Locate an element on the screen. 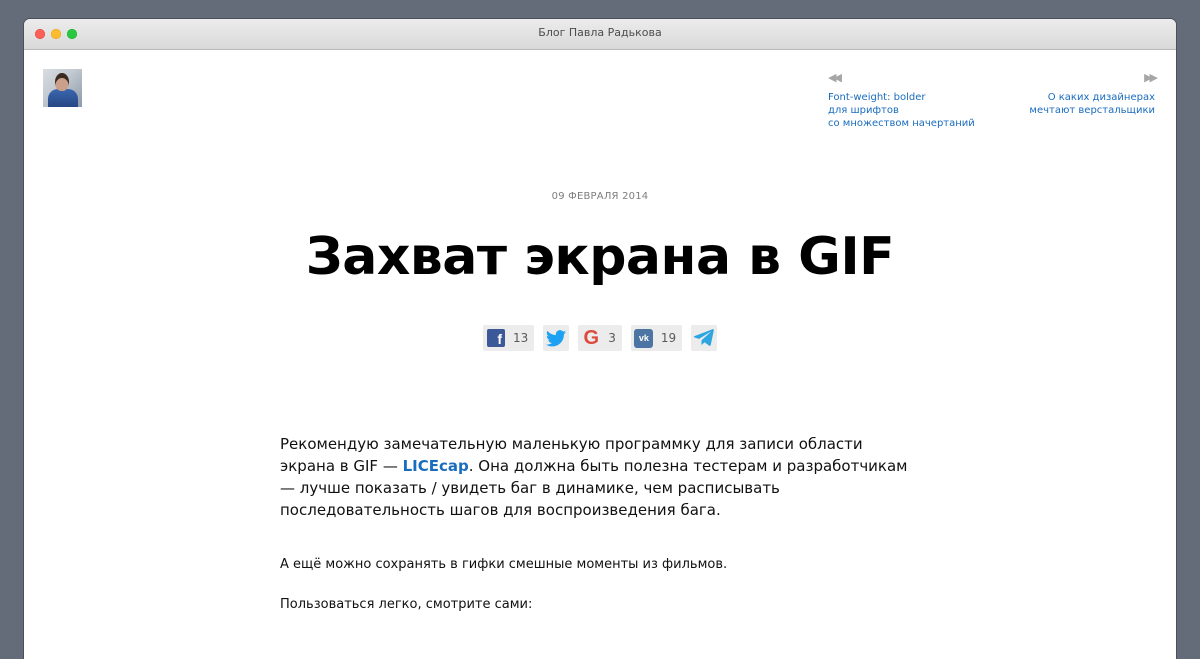  twitter-share-button is located at coordinates (556, 338).